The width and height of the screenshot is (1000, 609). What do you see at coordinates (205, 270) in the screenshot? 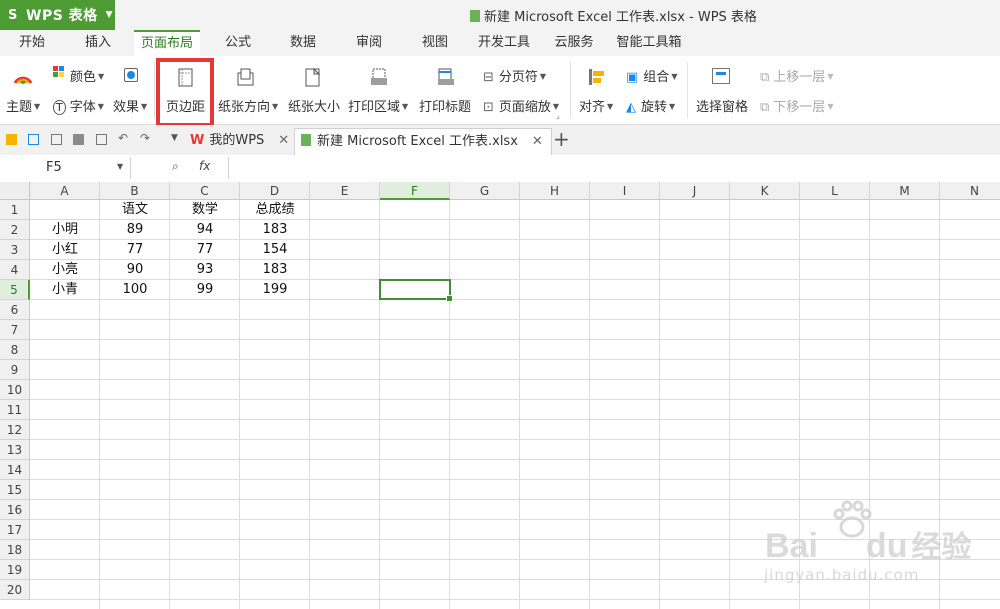
I see `table-cell: 93` at bounding box center [205, 270].